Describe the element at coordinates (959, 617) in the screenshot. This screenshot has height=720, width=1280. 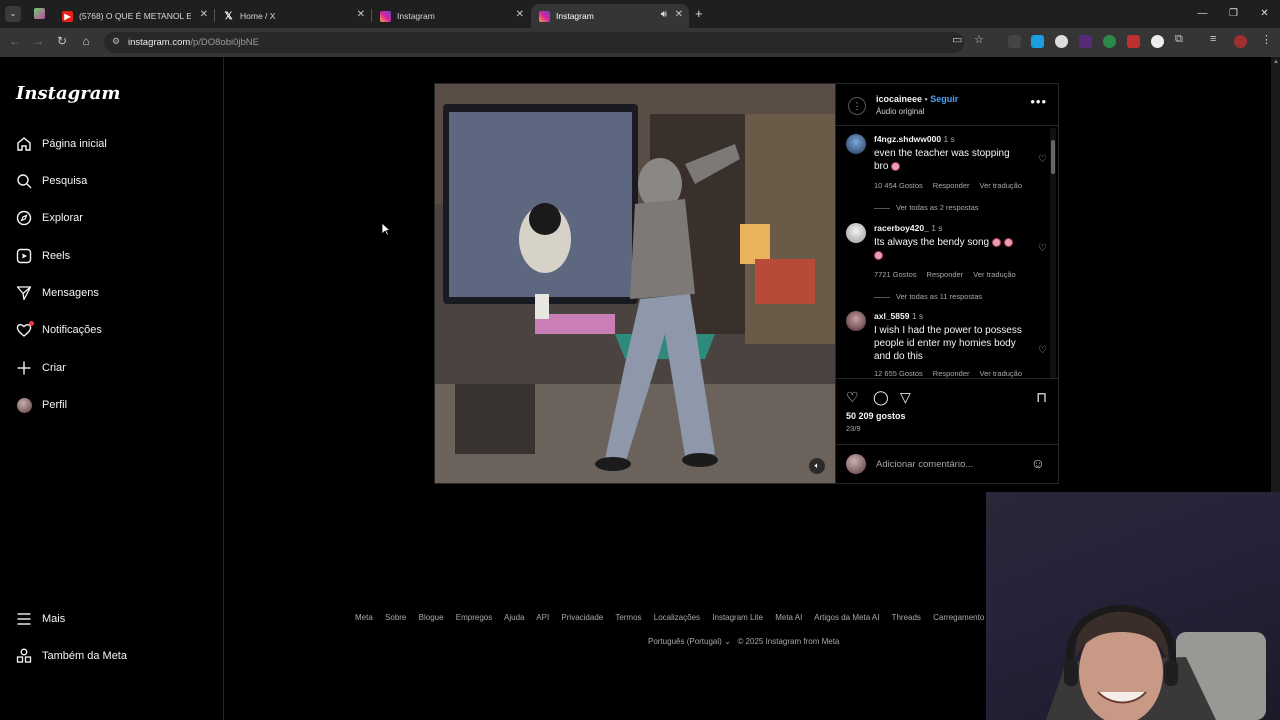
I see `footer-link: Carregamento de cont` at that location.